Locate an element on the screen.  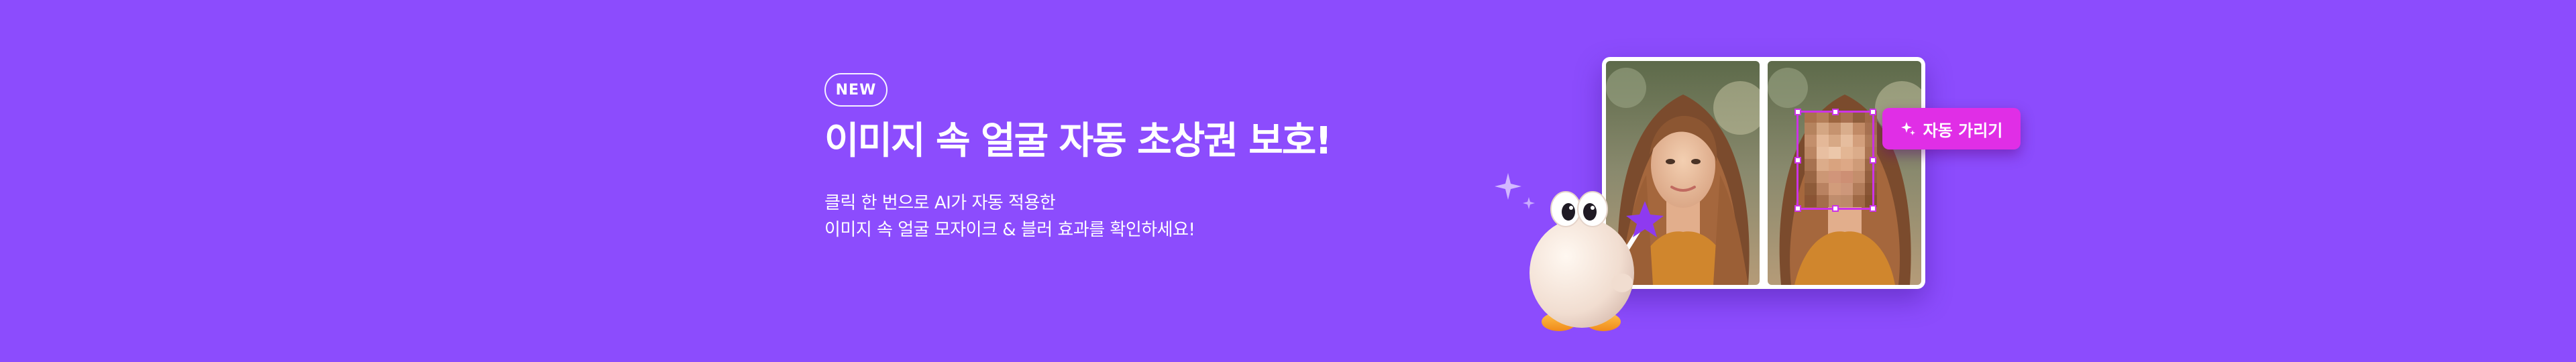
auto-cover-button: 자동 가리기 is located at coordinates (1951, 128).